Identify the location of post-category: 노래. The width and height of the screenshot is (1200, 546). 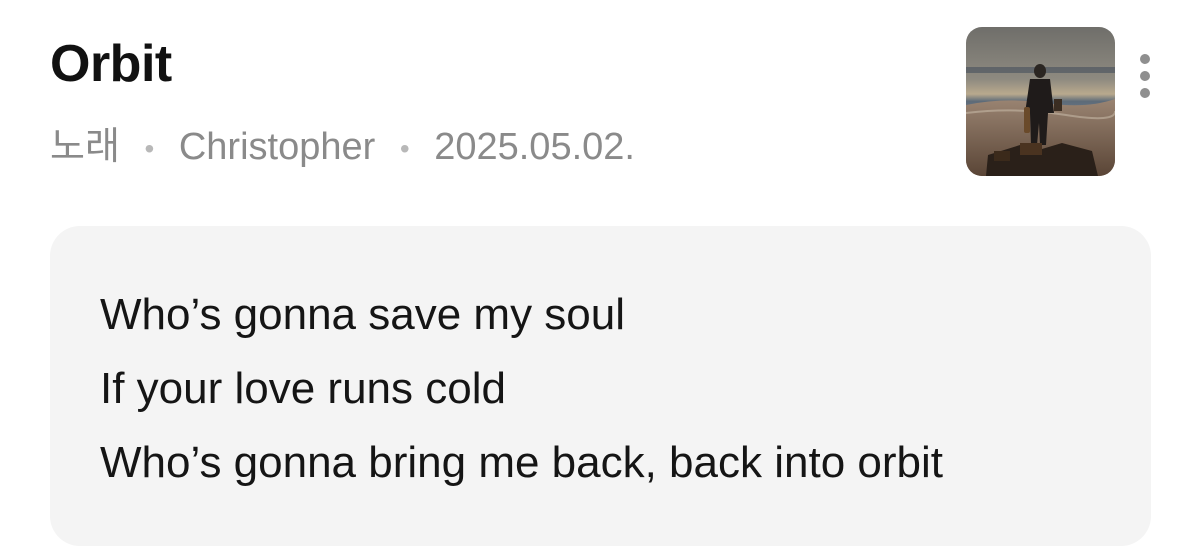
(85, 147).